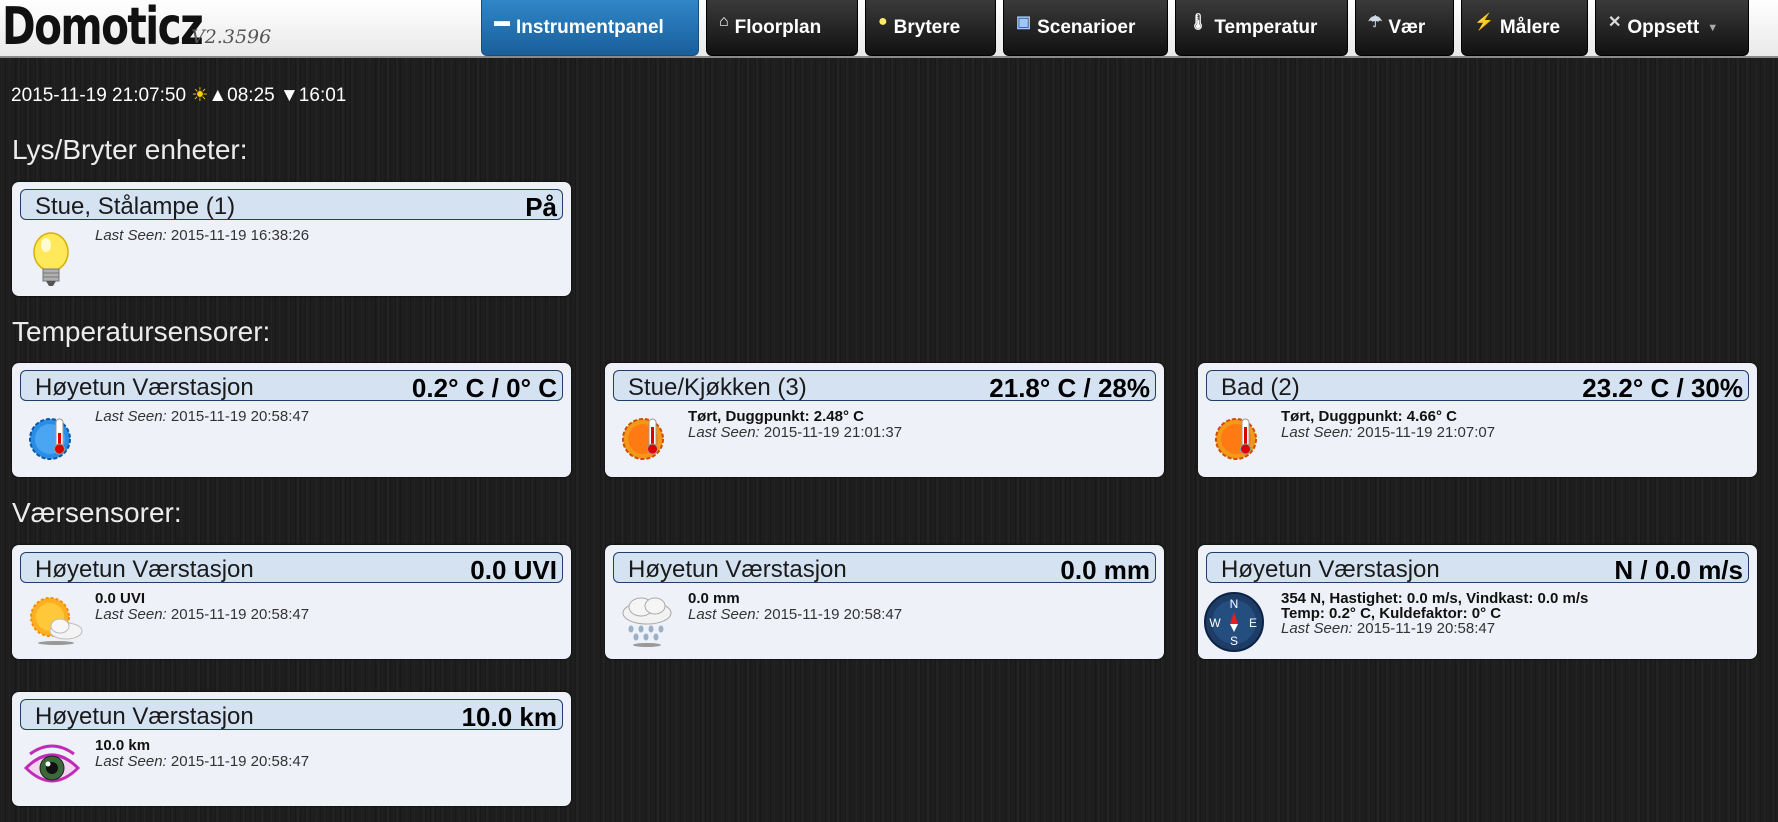  Describe the element at coordinates (123, 745) in the screenshot. I see `device-detail: 10.0 km` at that location.